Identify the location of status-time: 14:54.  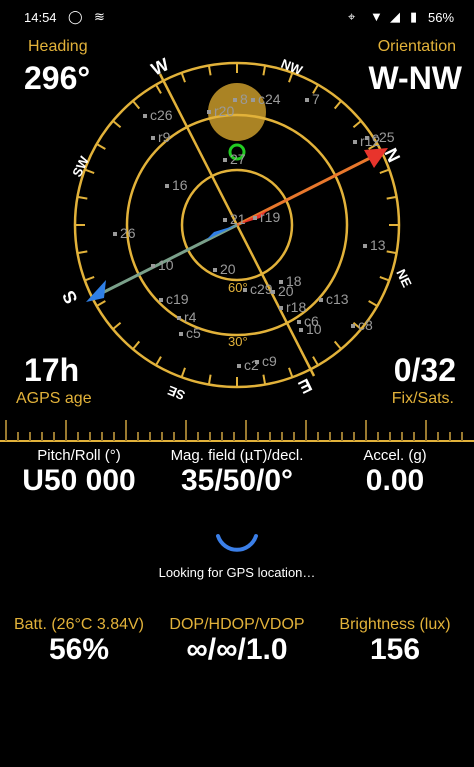
(40, 17).